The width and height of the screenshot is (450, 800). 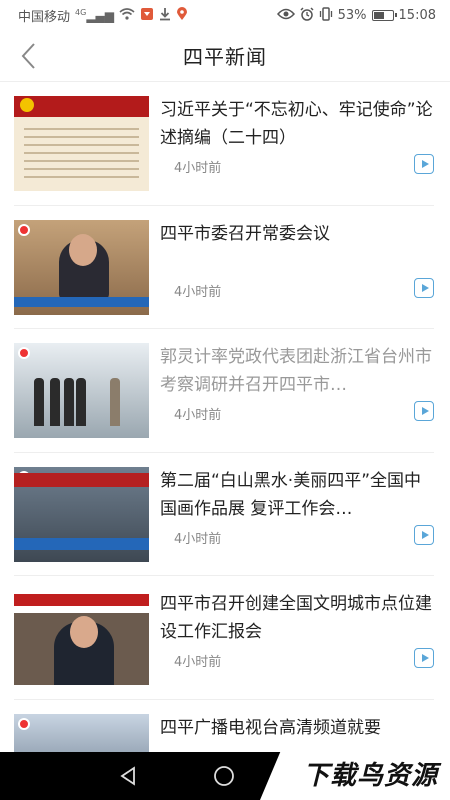 I want to click on nav-home-button, so click(x=224, y=776).